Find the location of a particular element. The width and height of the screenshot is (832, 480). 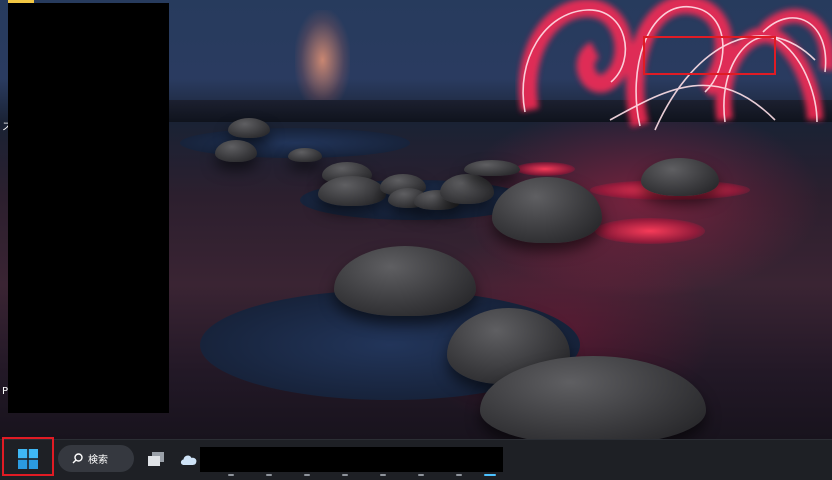

taskbar: 検索 is located at coordinates (416, 459).